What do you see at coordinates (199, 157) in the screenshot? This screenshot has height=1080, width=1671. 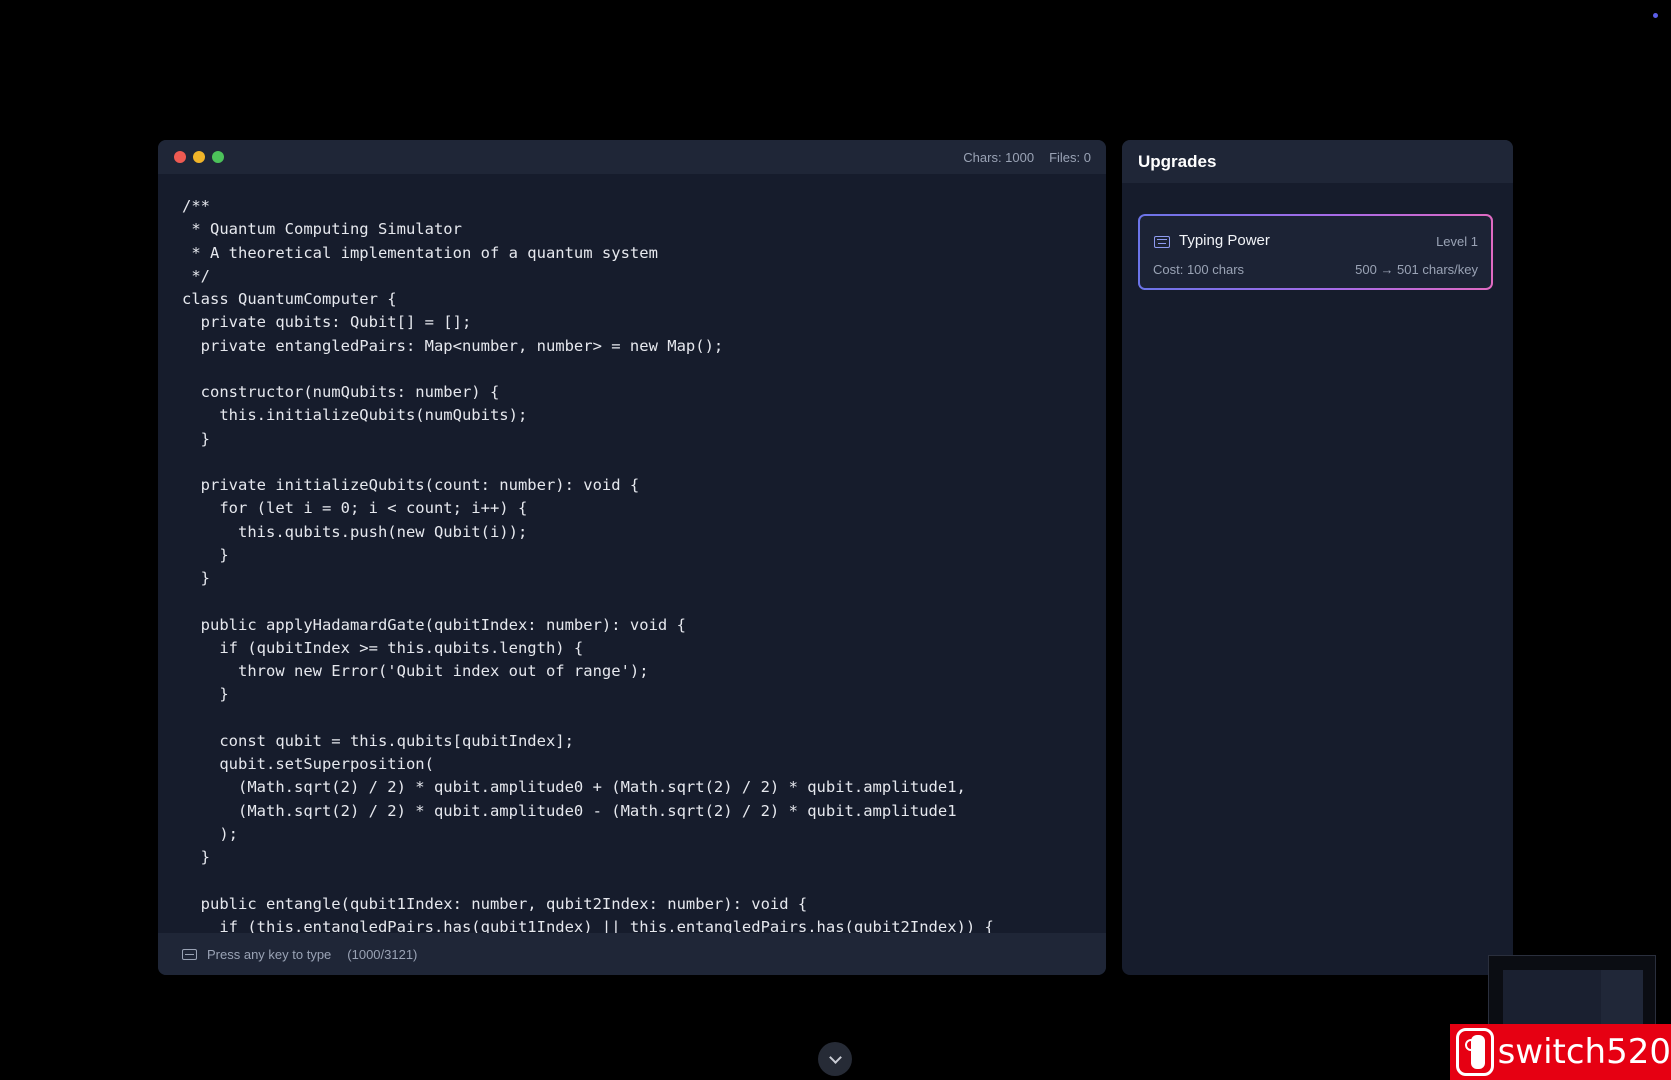 I see `minimize-window-dot` at bounding box center [199, 157].